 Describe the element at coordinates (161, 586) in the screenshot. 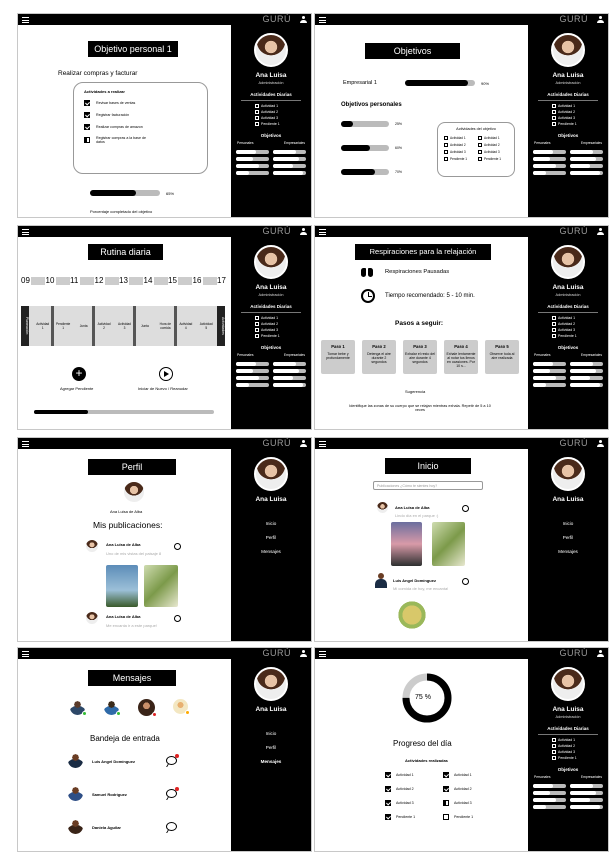

I see `post-photo-plant` at that location.